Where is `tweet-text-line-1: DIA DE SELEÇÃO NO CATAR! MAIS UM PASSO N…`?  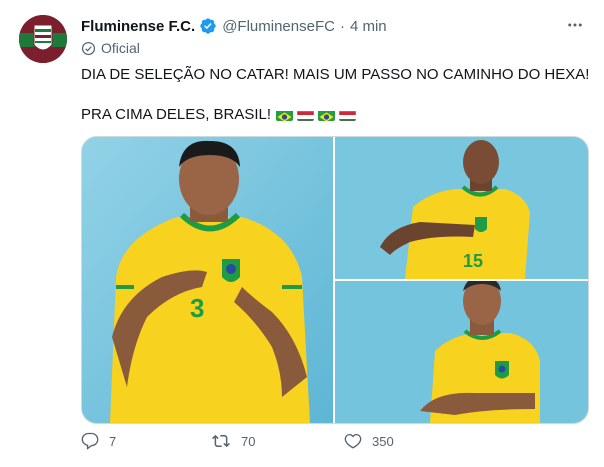
tweet-text-line-1: DIA DE SELEÇÃO NO CATAR! MAIS UM PASSO N… is located at coordinates (335, 74).